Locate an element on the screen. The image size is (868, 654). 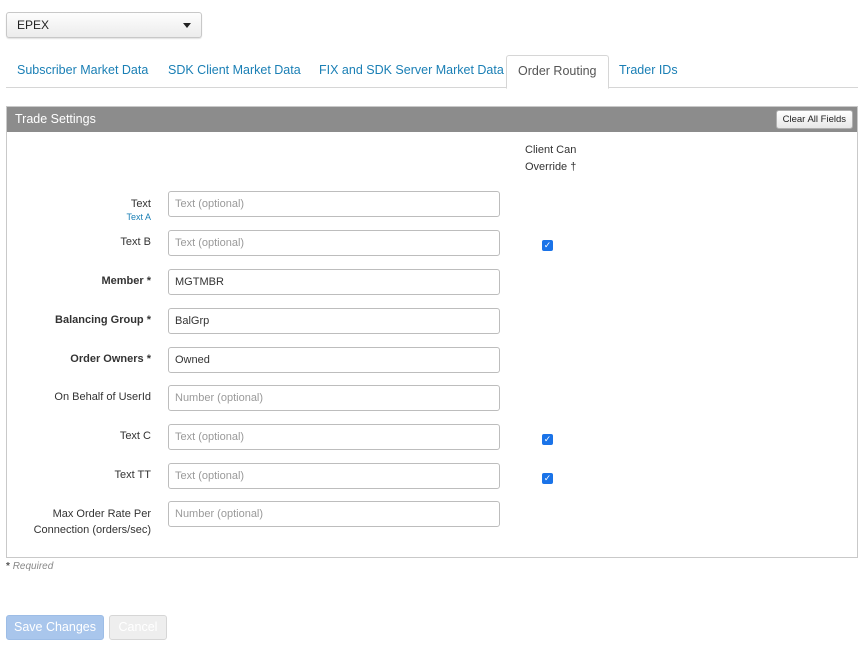
clear-all-fields-button: Clear All Fields is located at coordinates (814, 119).